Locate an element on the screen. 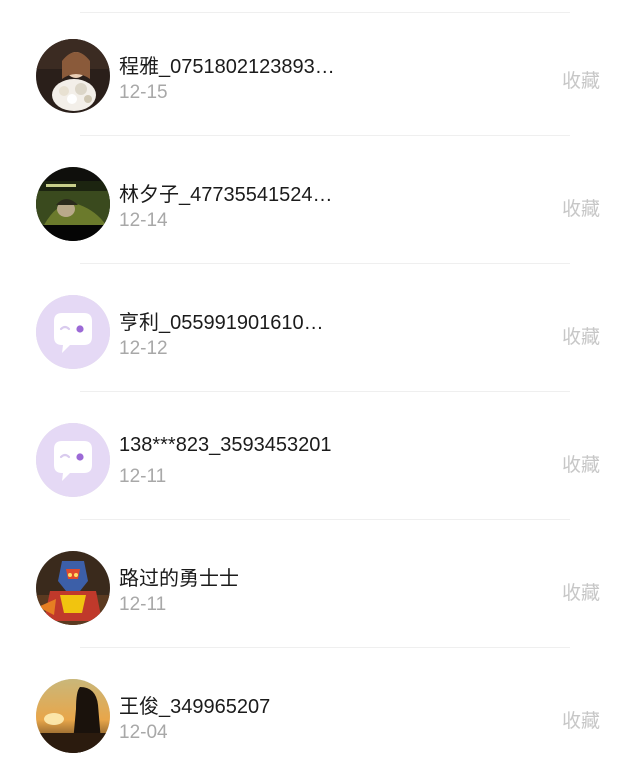 The image size is (640, 776). girl-with-flowers-photo-icon is located at coordinates (73, 76).